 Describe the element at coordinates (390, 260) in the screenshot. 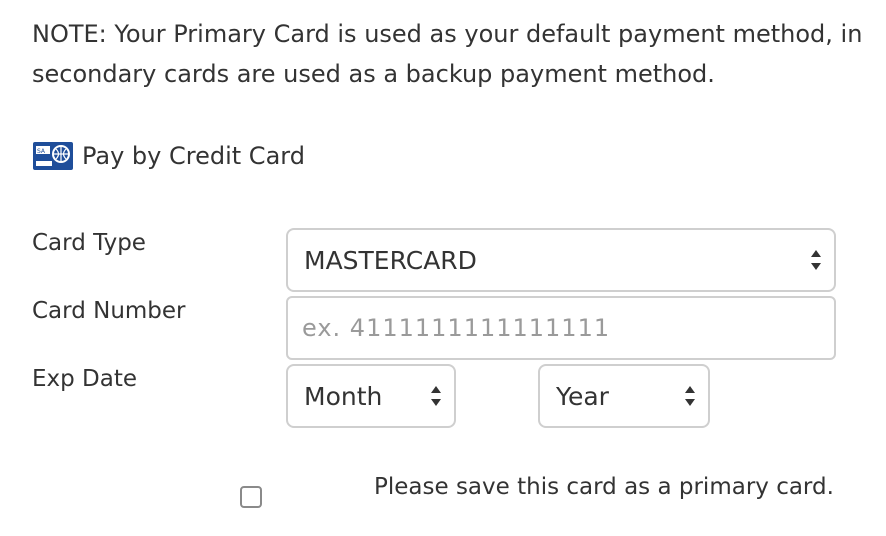

I see `card-type-value: MASTERCARD` at that location.